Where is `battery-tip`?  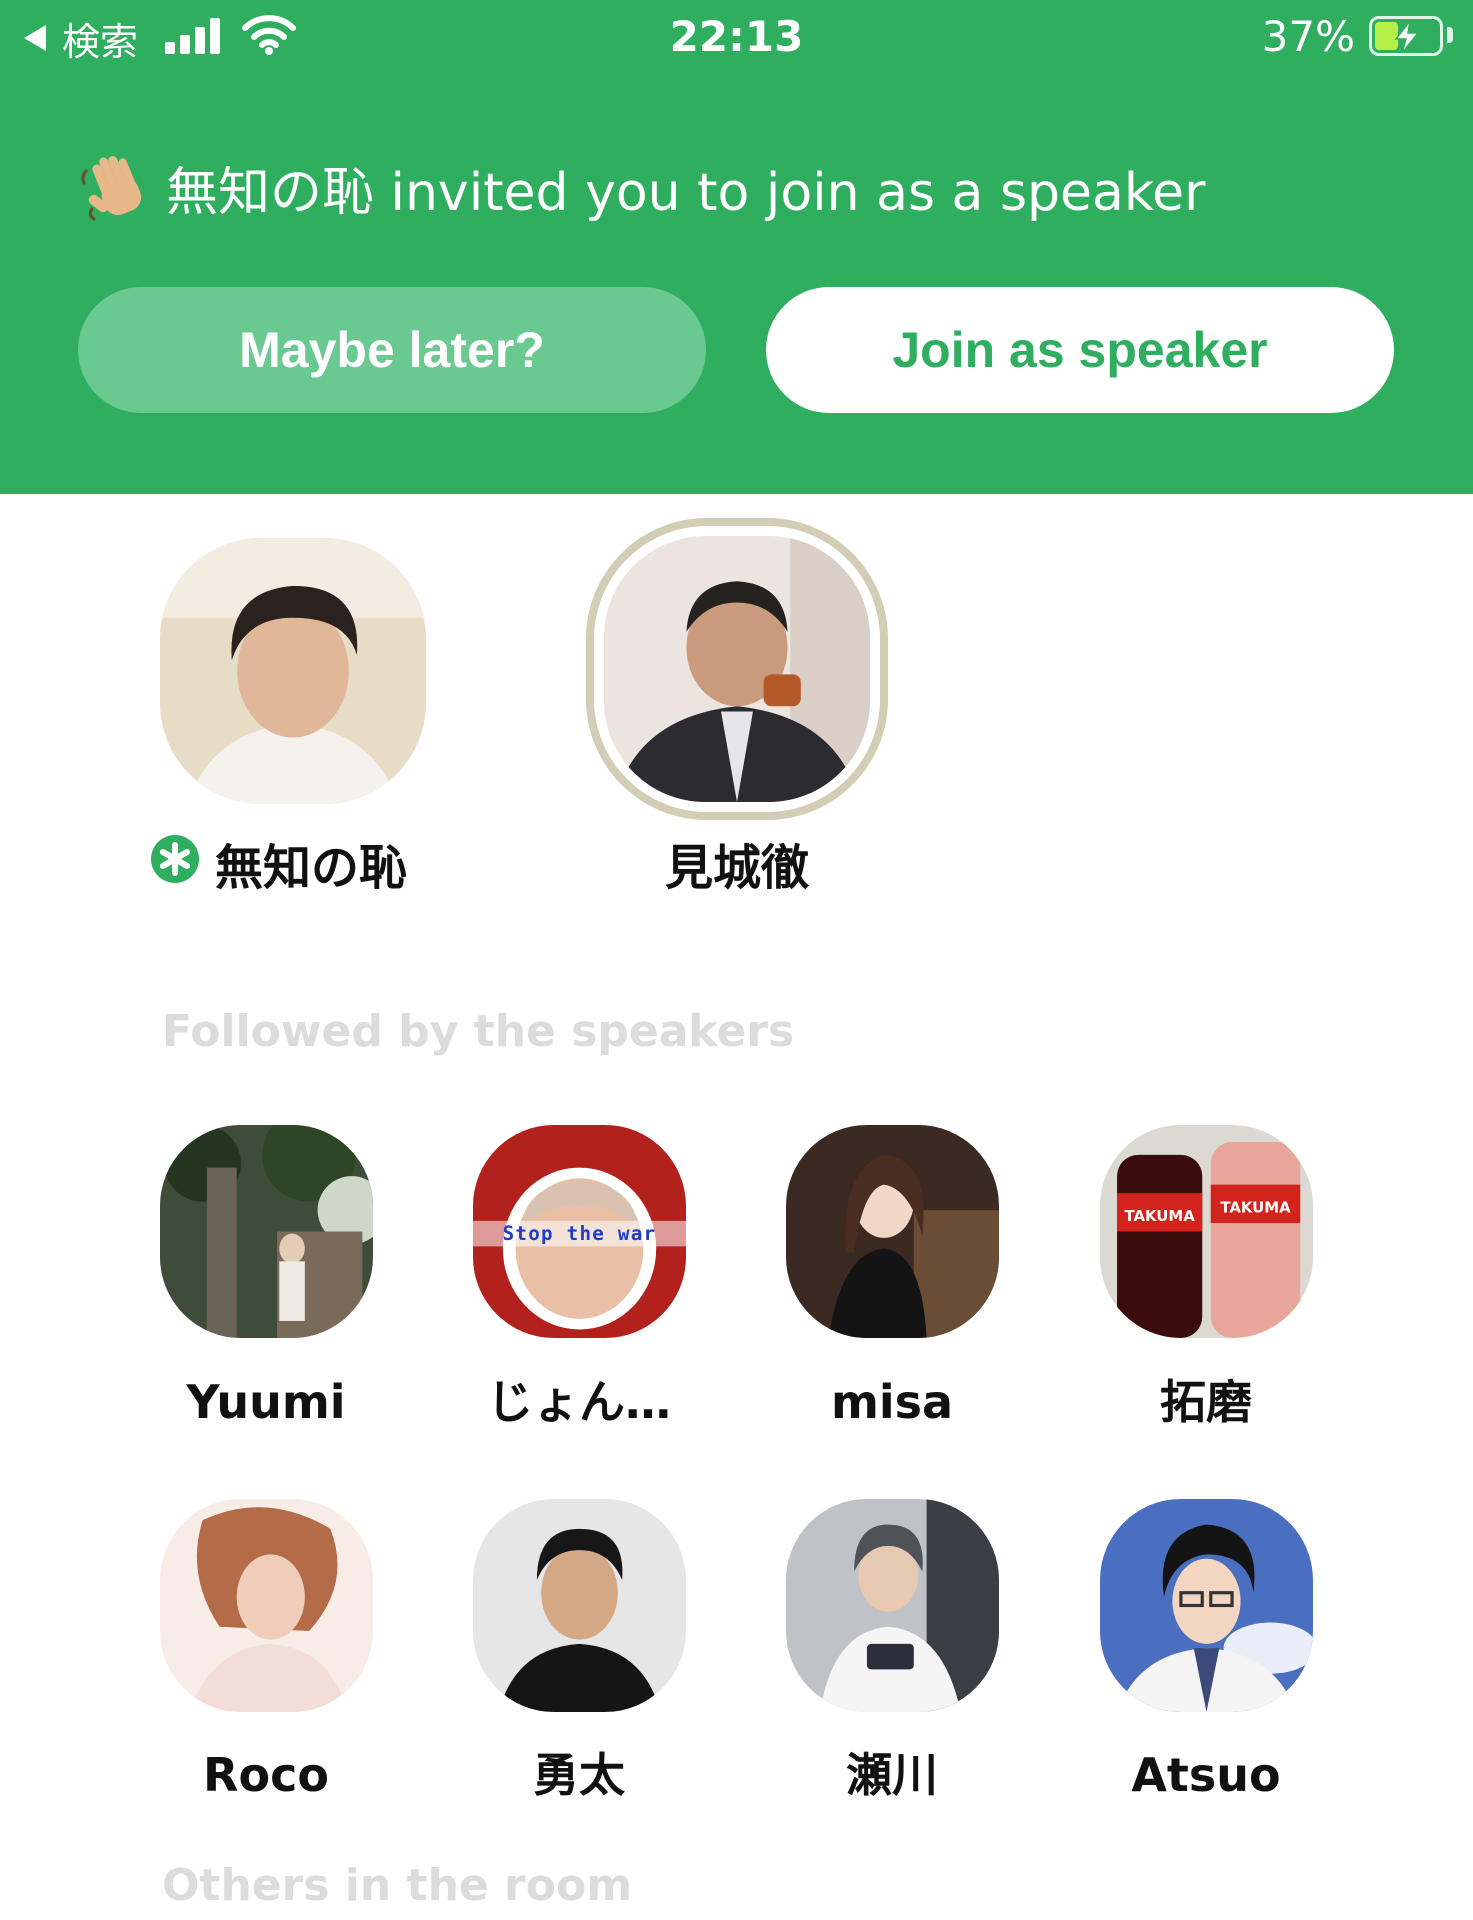 battery-tip is located at coordinates (1450, 35).